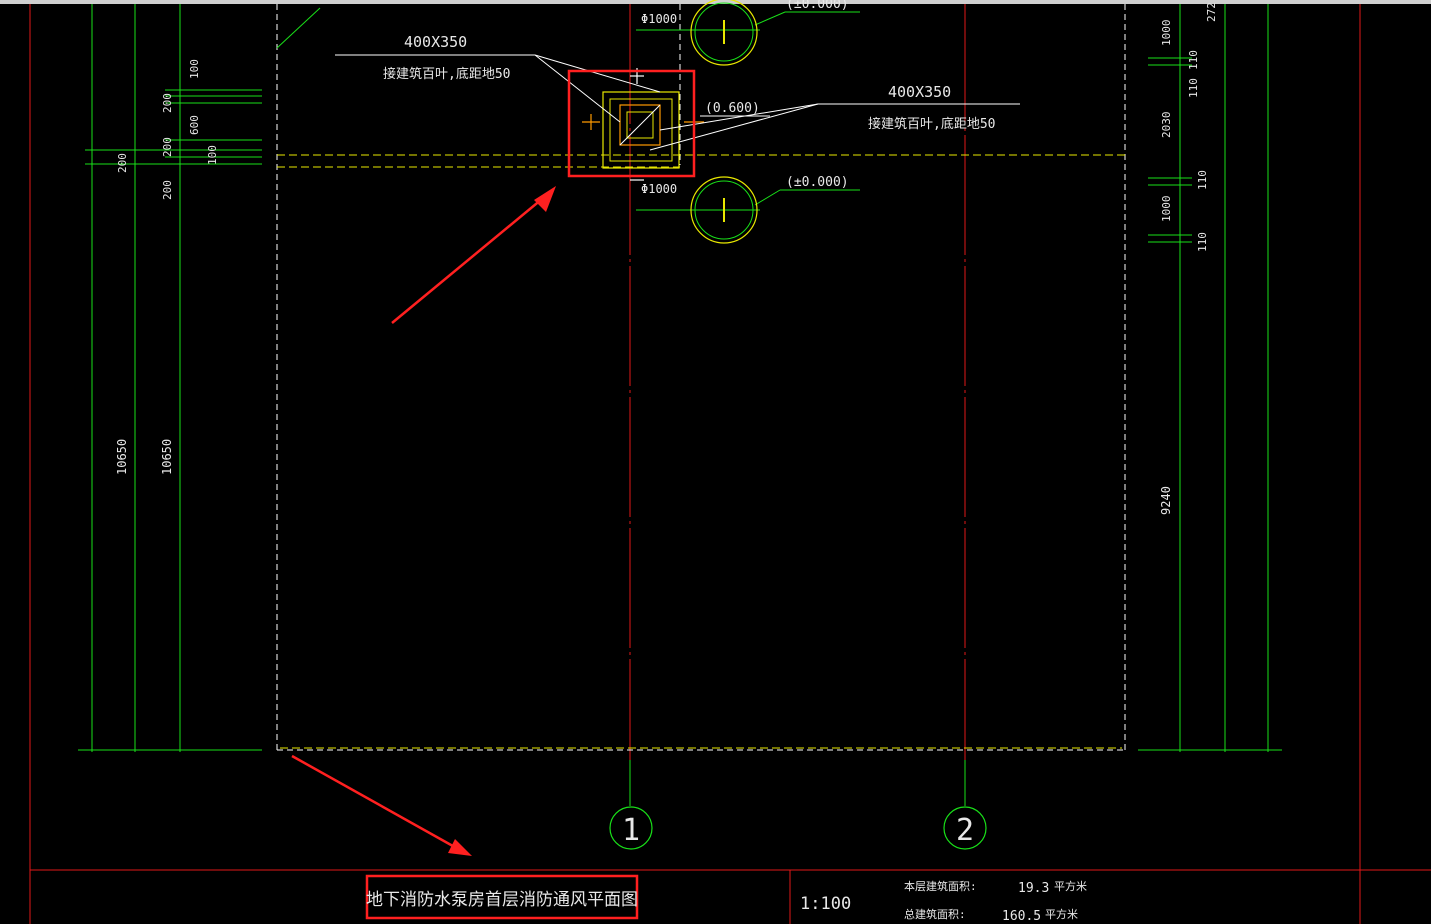 The height and width of the screenshot is (924, 1431). I want to click on arrow-to-vent, so click(470, 258).